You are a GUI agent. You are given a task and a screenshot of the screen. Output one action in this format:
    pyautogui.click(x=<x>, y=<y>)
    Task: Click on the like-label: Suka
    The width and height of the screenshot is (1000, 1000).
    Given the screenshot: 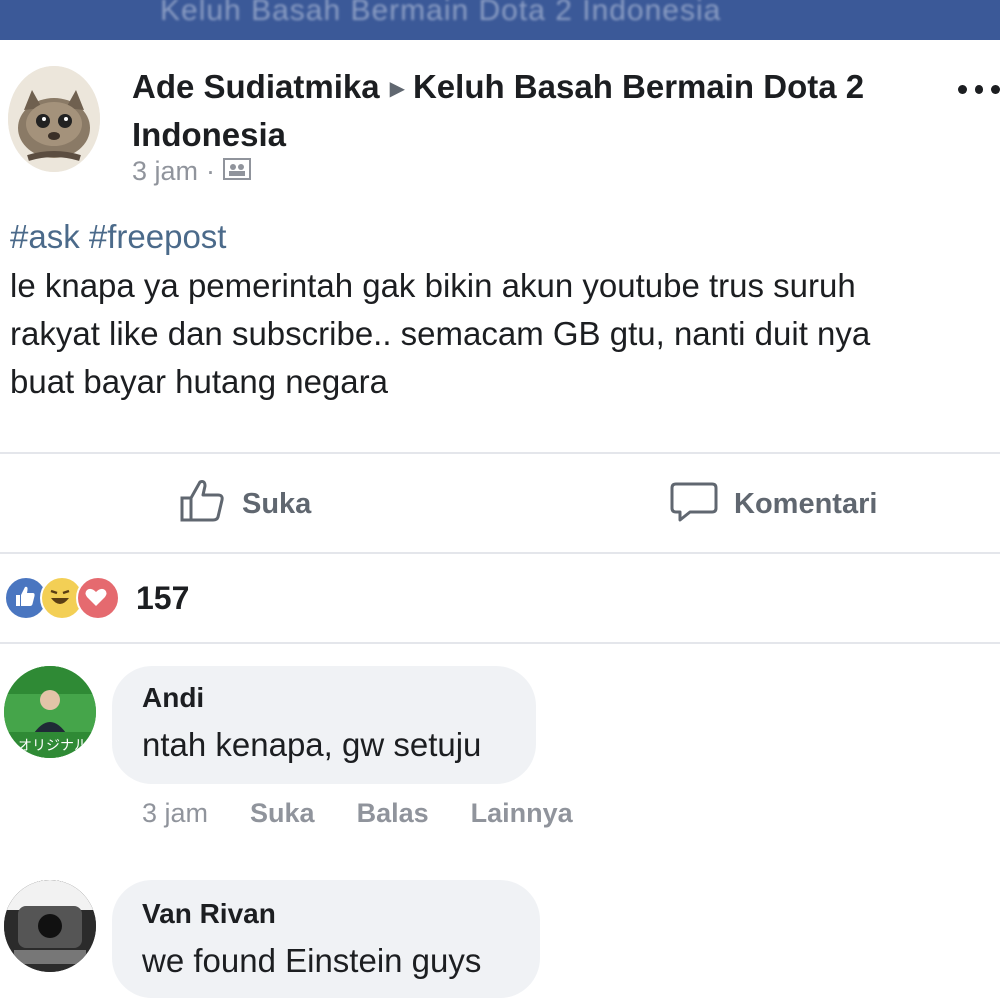 What is the action you would take?
    pyautogui.click(x=277, y=503)
    